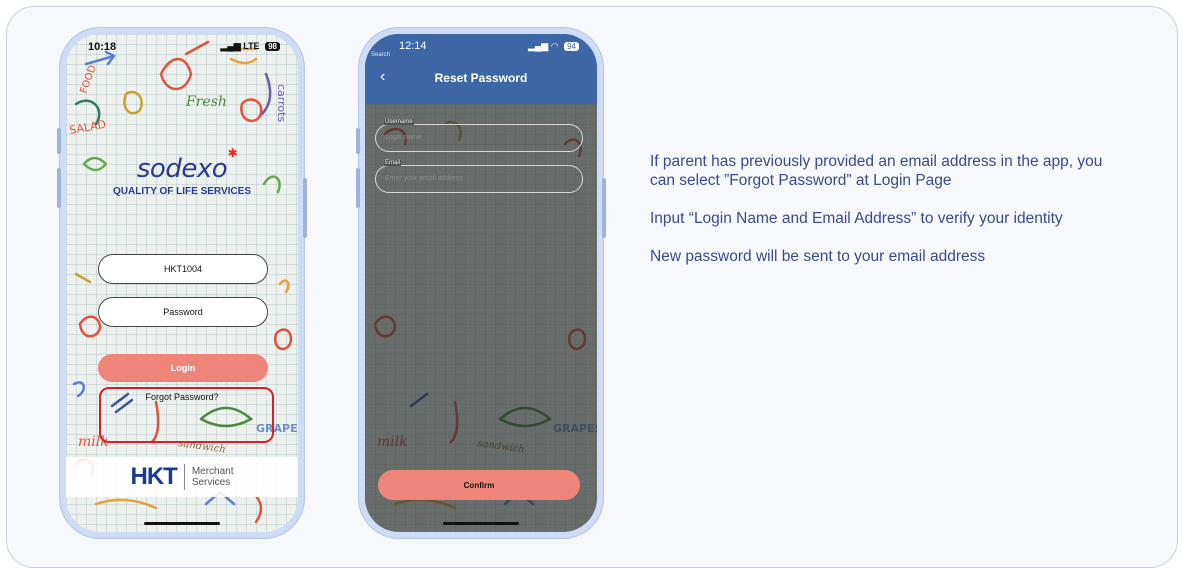 This screenshot has width=1183, height=568. Describe the element at coordinates (479, 176) in the screenshot. I see `email-field: Email Enter your email address` at that location.